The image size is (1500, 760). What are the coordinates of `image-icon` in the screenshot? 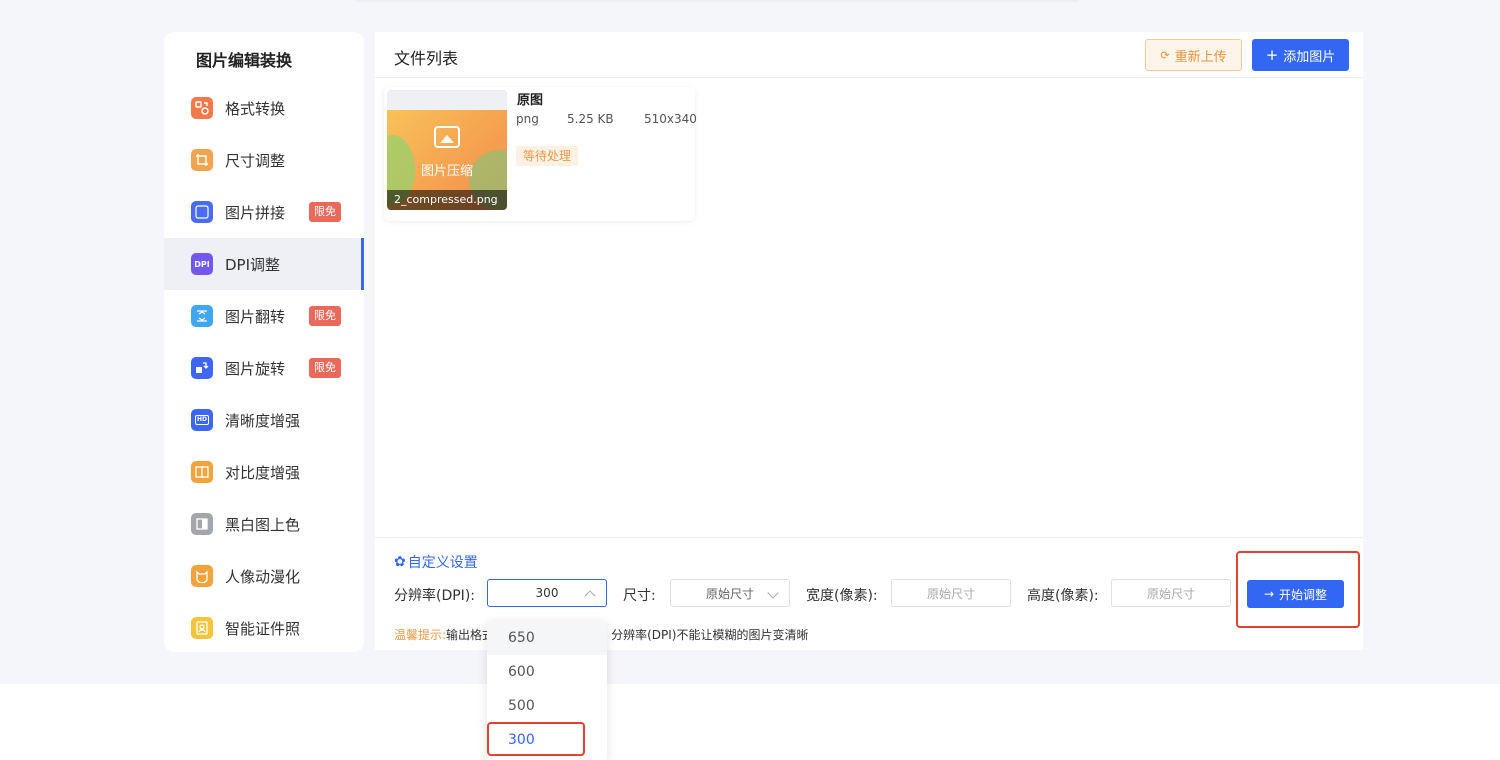 It's located at (447, 137).